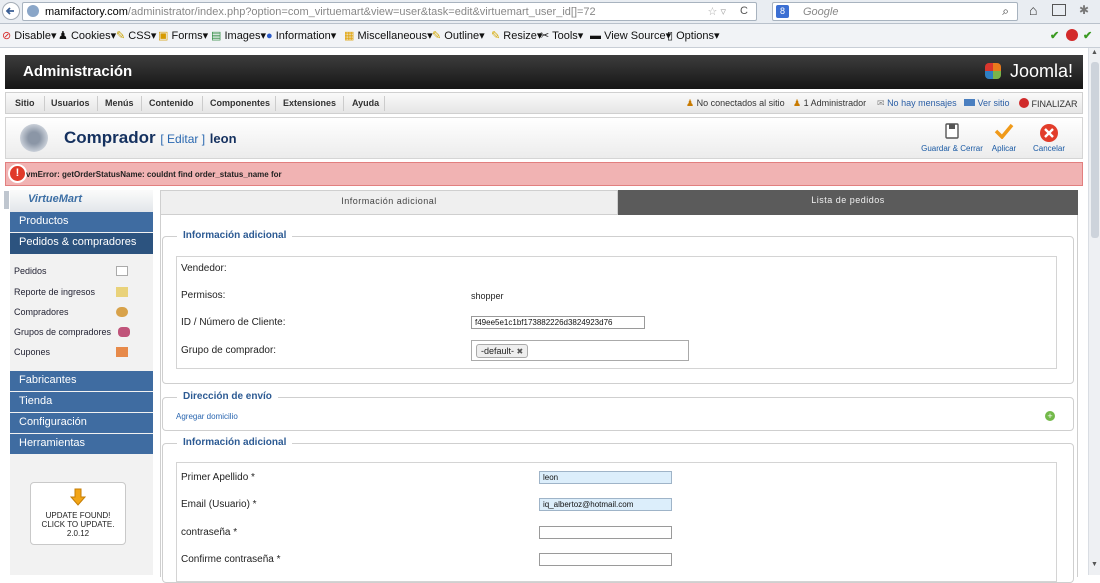 The height and width of the screenshot is (583, 1100). Describe the element at coordinates (1048, 103) in the screenshot. I see `logout-link: FINALIZAR` at that location.